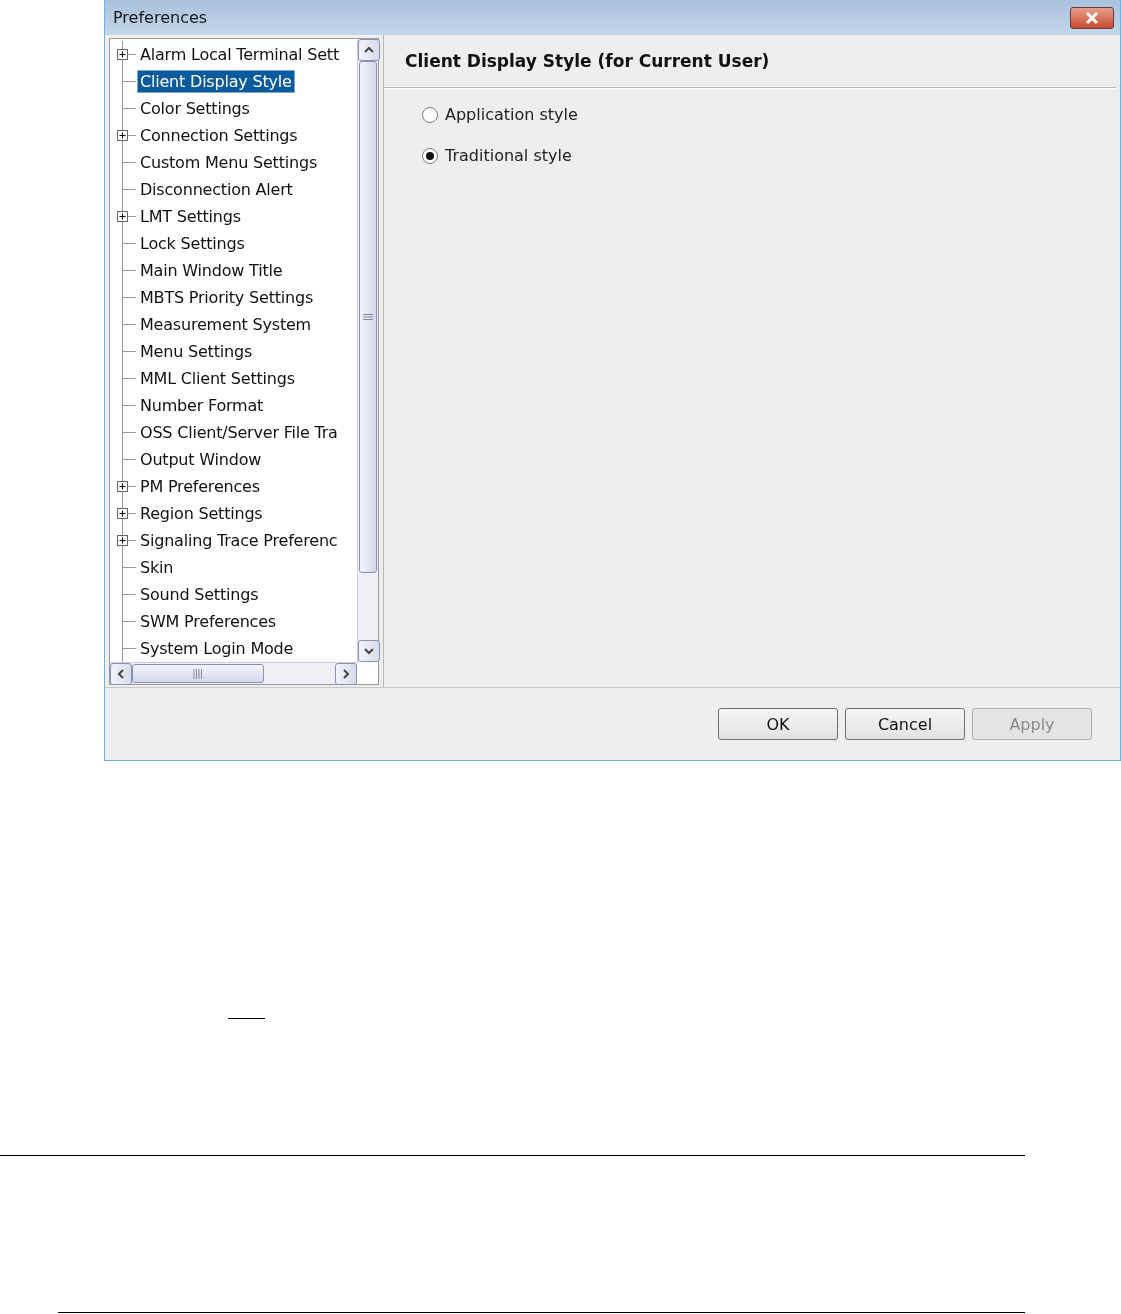 The height and width of the screenshot is (1314, 1121). Describe the element at coordinates (199, 594) in the screenshot. I see `tree-item: Sound Settings` at that location.